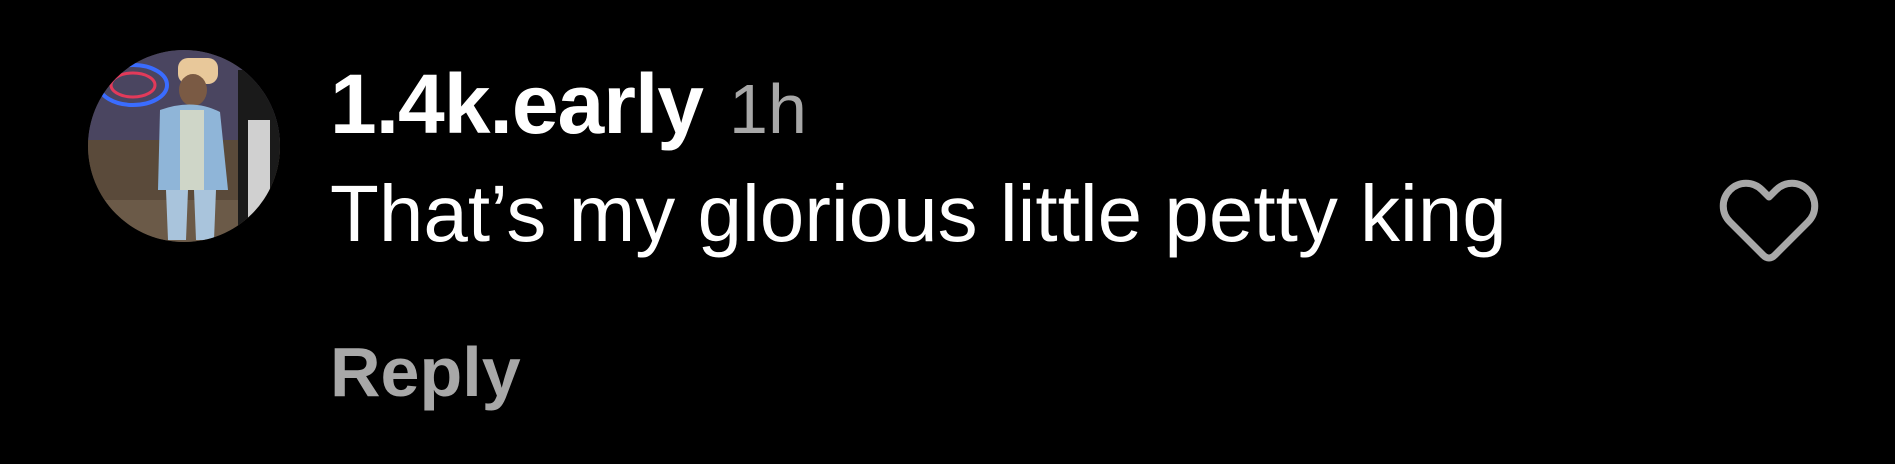 Image resolution: width=1895 pixels, height=464 pixels. What do you see at coordinates (768, 109) in the screenshot?
I see `timestamp: 1h` at bounding box center [768, 109].